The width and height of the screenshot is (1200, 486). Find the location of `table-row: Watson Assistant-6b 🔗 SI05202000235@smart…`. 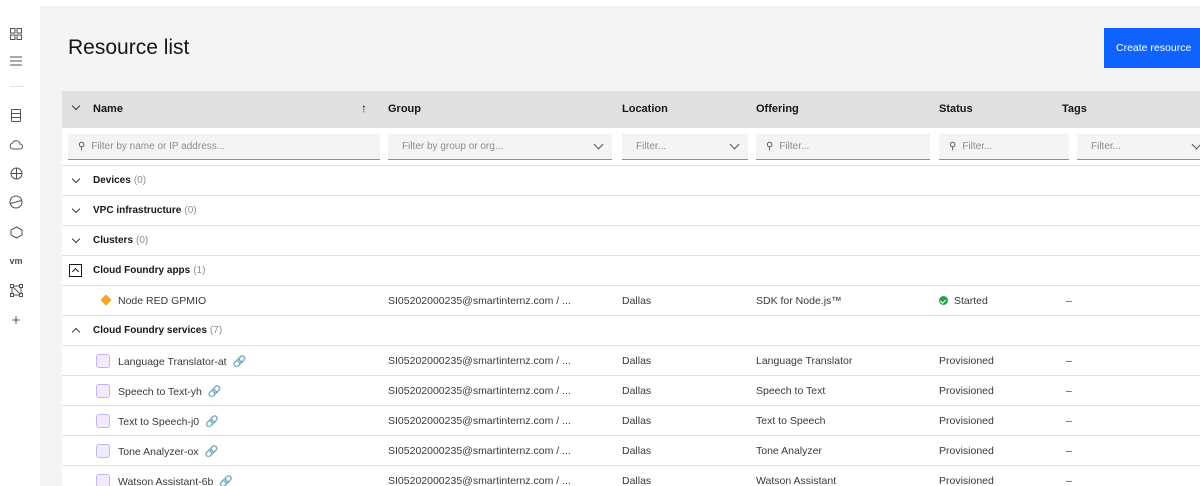

table-row: Watson Assistant-6b 🔗 SI05202000235@smart… is located at coordinates (631, 476).